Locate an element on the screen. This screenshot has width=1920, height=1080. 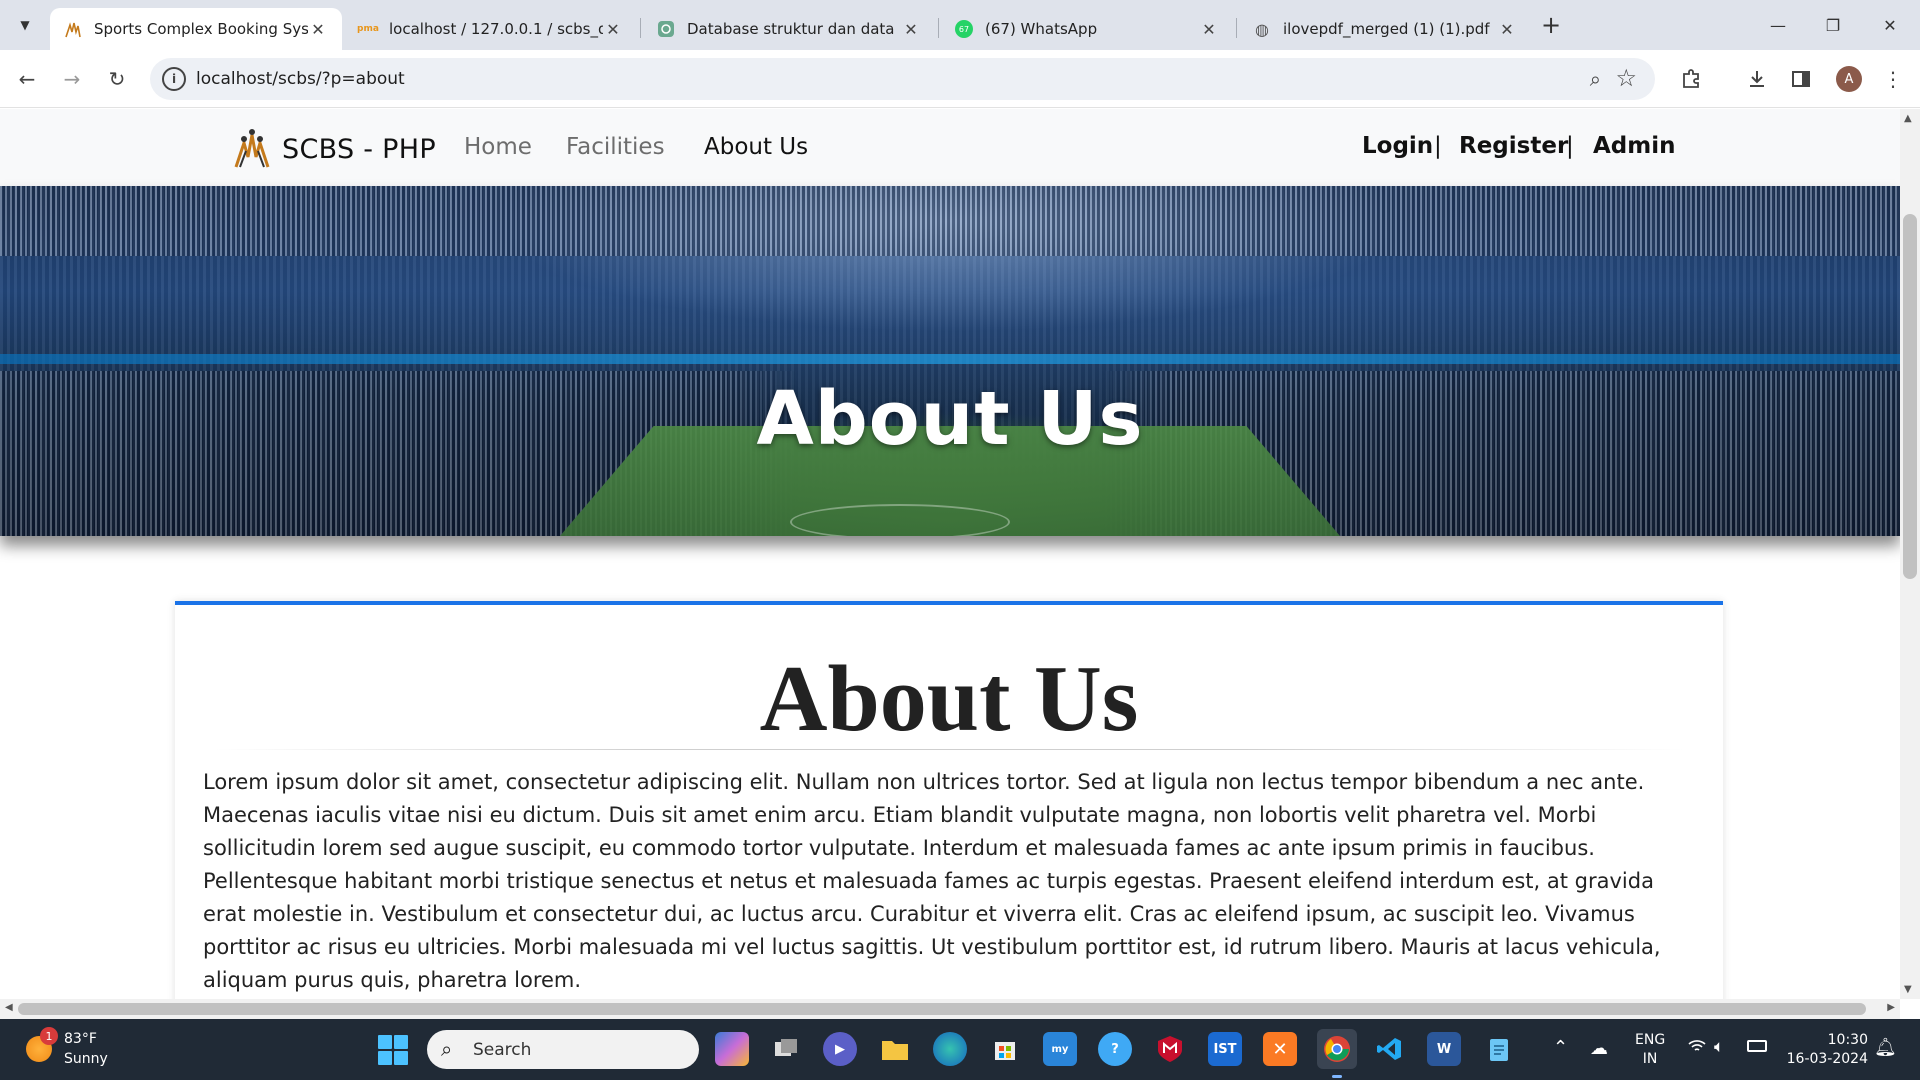
xampp-icon: ✕ is located at coordinates (1280, 1049).